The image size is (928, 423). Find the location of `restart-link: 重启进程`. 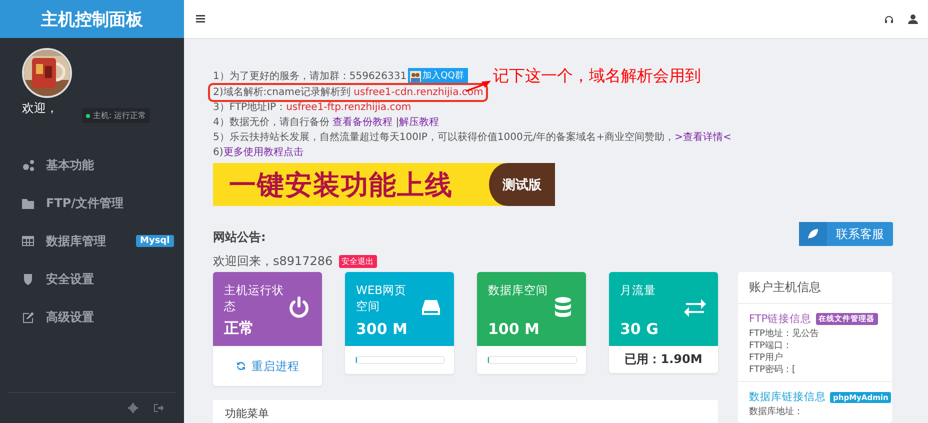

restart-link: 重启进程 is located at coordinates (268, 366).